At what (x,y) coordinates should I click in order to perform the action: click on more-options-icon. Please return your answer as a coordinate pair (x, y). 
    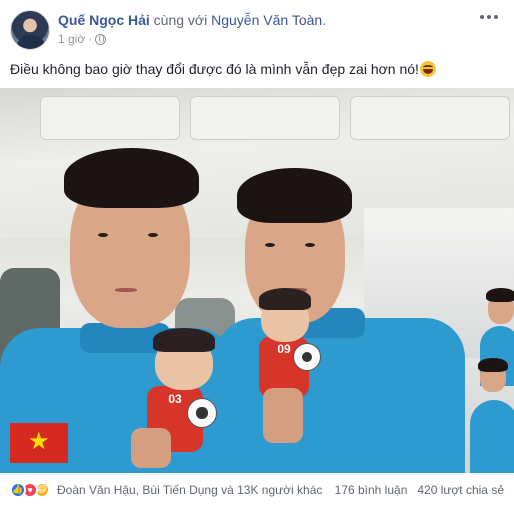
    Looking at the image, I should click on (490, 17).